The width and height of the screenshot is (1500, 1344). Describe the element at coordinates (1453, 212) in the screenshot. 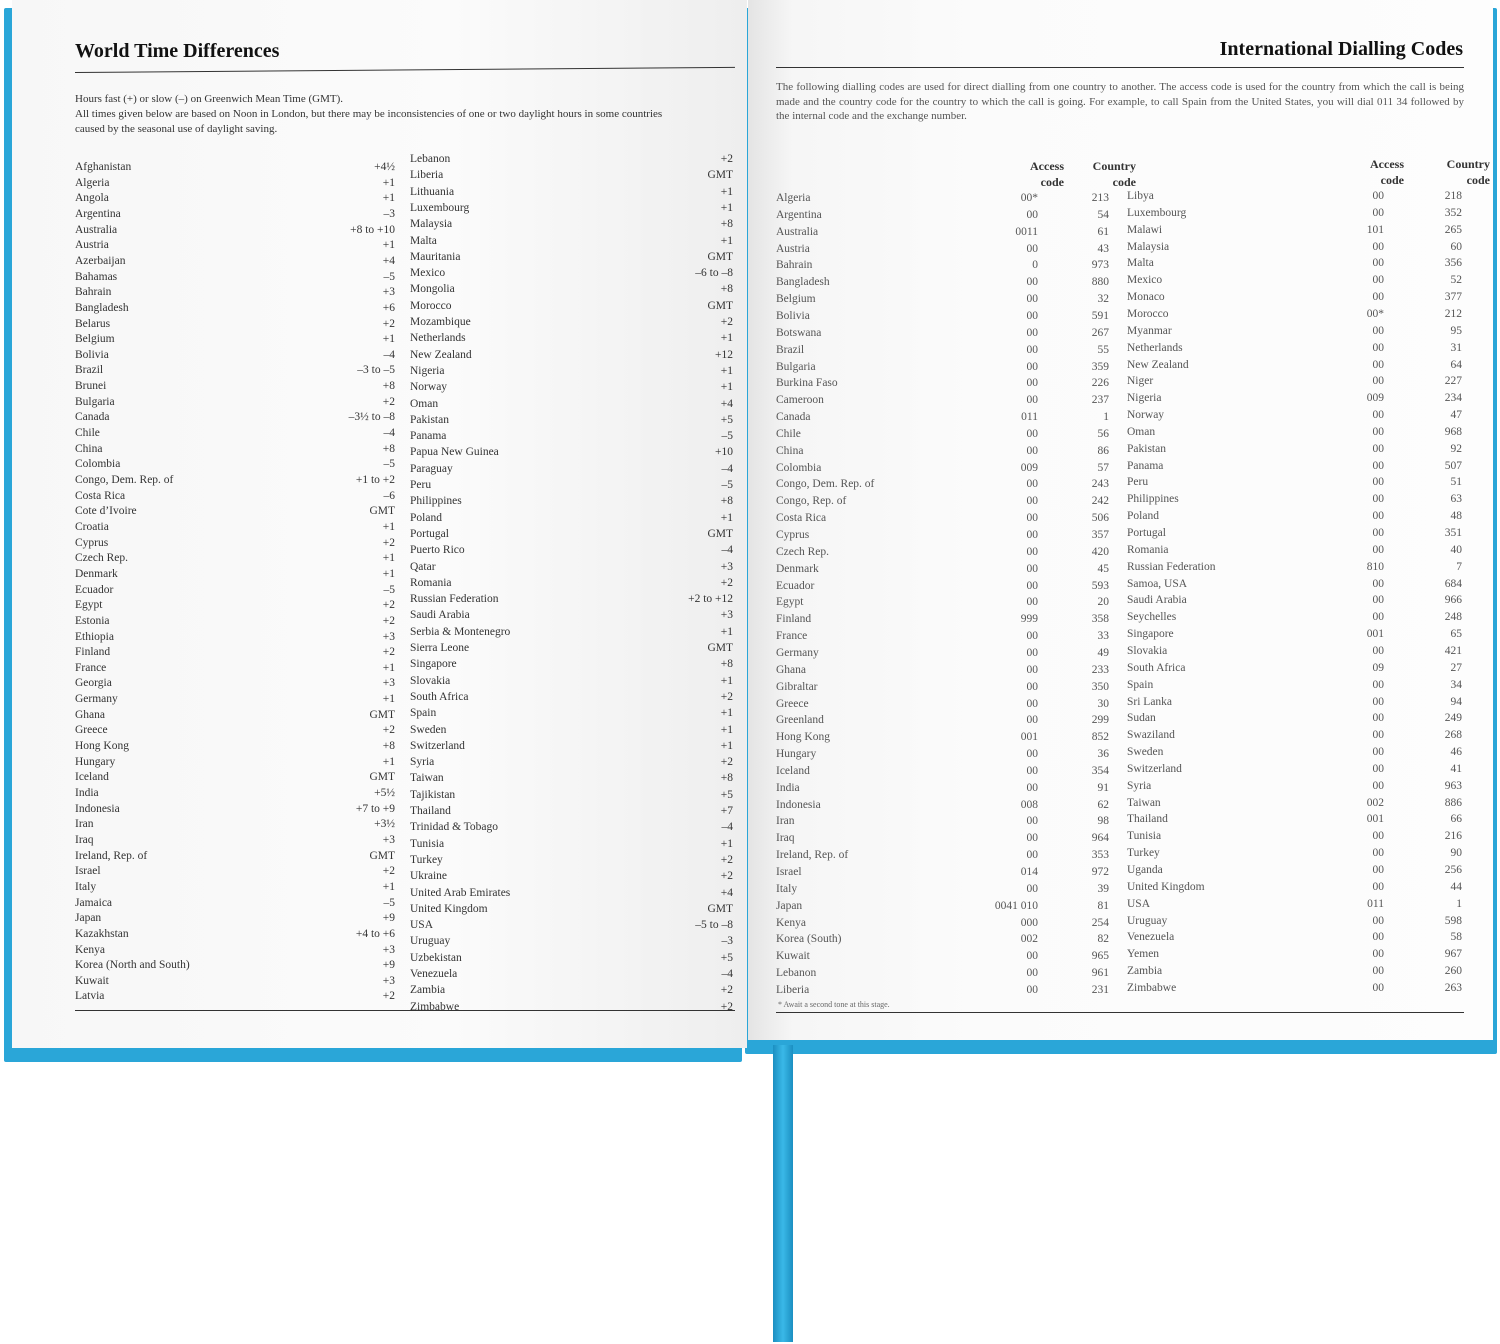

I see `country-code: 352` at that location.